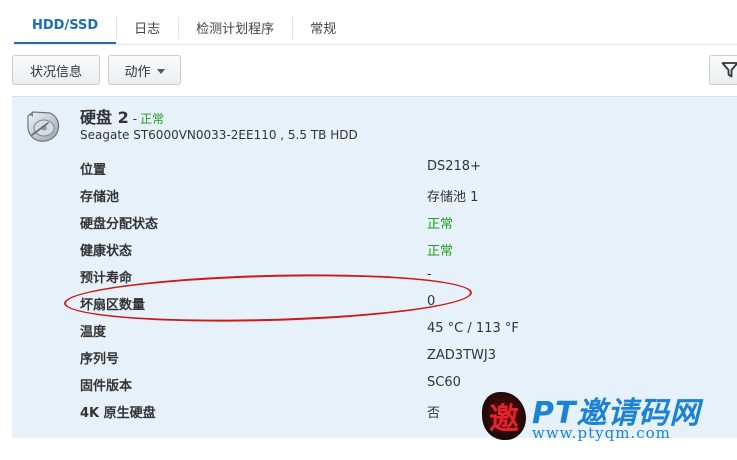 The height and width of the screenshot is (460, 737). Describe the element at coordinates (113, 305) in the screenshot. I see `detail-label: 坏扇区数量` at that location.